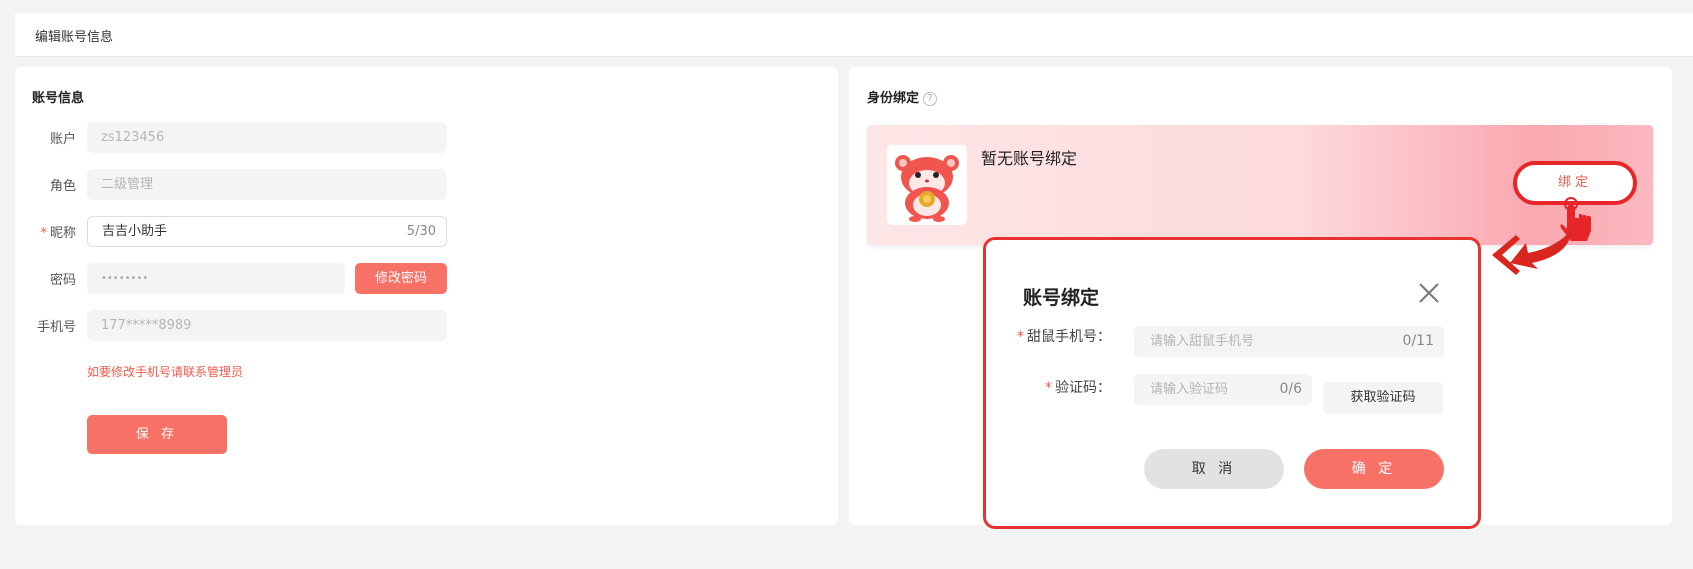  What do you see at coordinates (216, 278) in the screenshot?
I see `password-field: ••••••••` at bounding box center [216, 278].